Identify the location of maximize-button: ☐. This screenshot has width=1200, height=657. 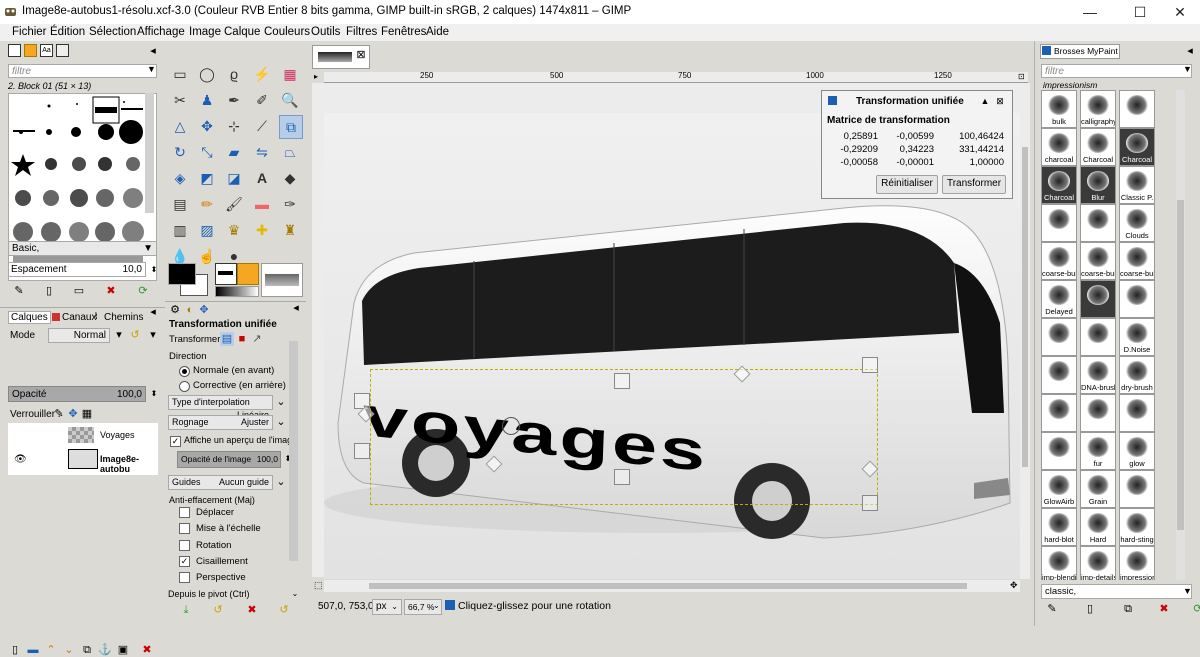
(1140, 12).